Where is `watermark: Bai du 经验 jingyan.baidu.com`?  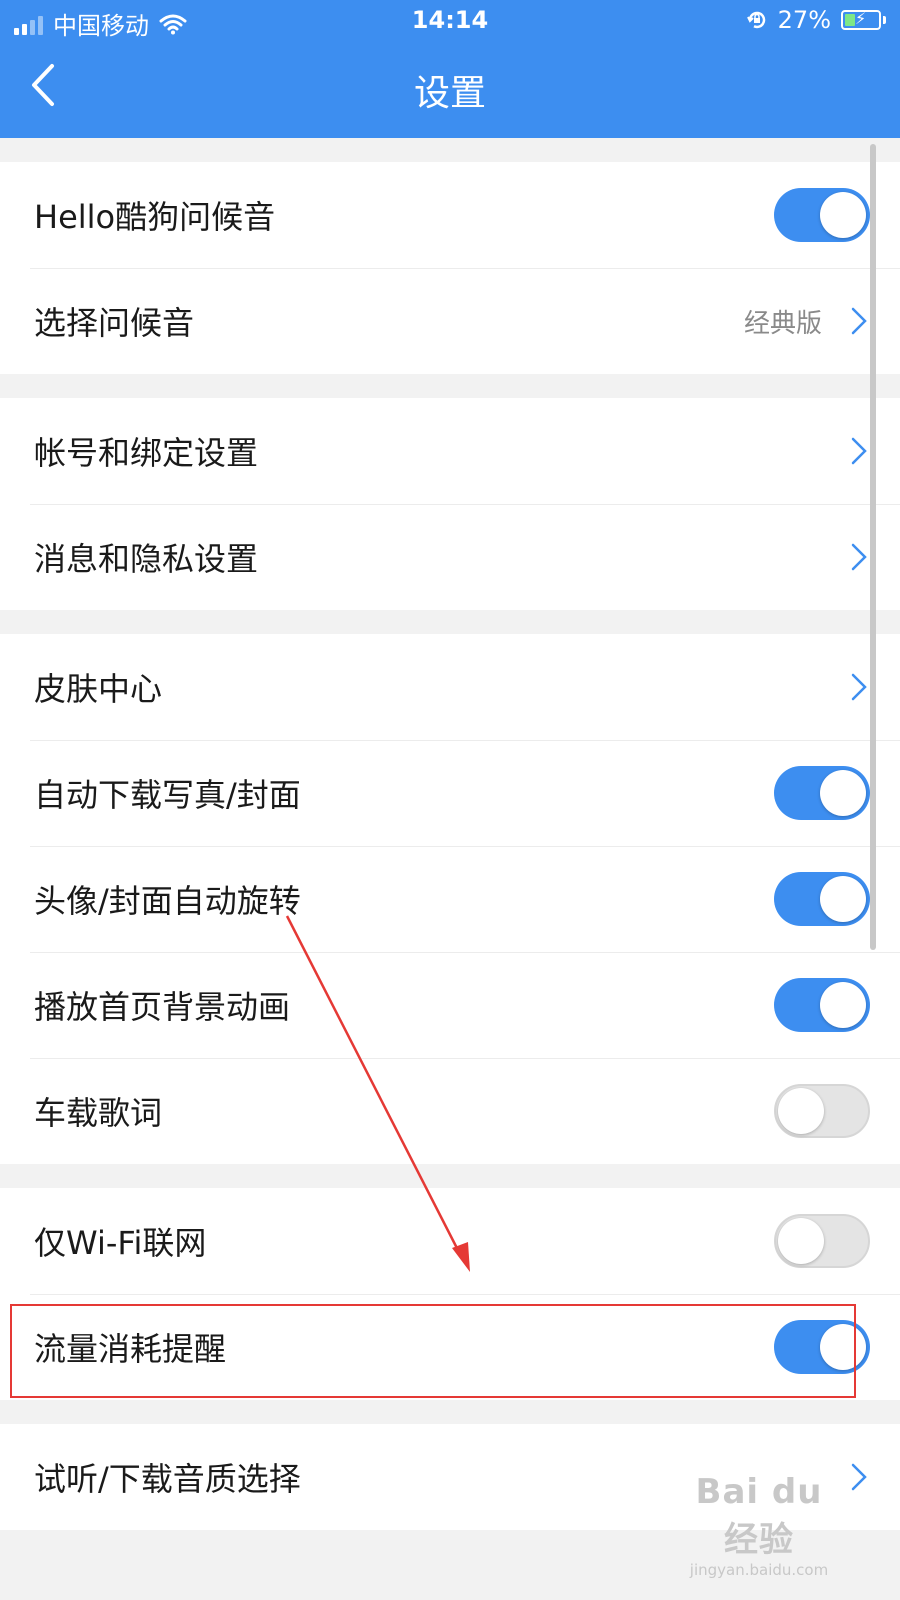
watermark: Bai du 经验 jingyan.baidu.com is located at coordinates (759, 1525).